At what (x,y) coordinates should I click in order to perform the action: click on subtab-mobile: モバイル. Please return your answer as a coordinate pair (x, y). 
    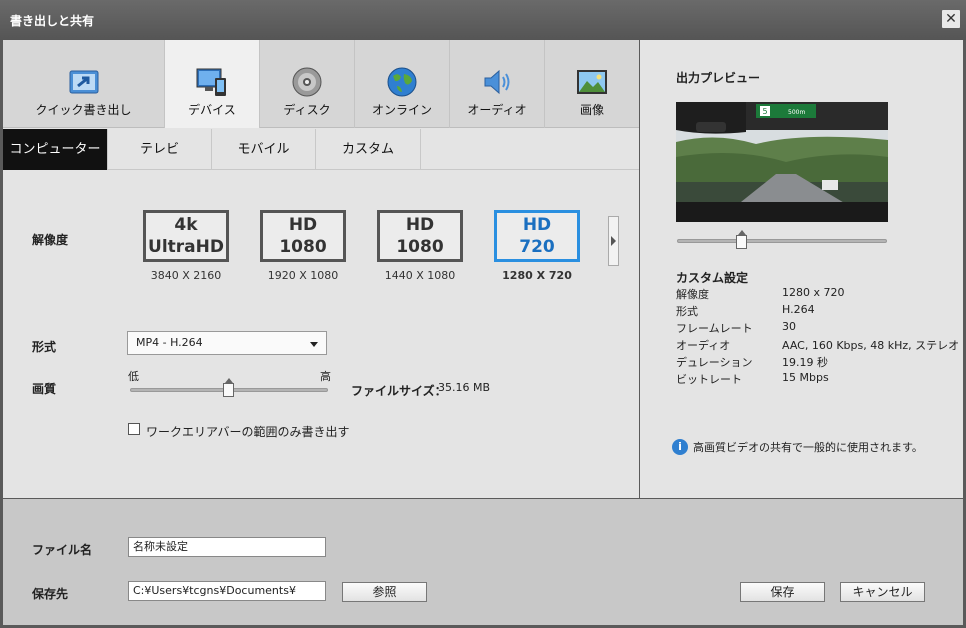
    Looking at the image, I should click on (264, 149).